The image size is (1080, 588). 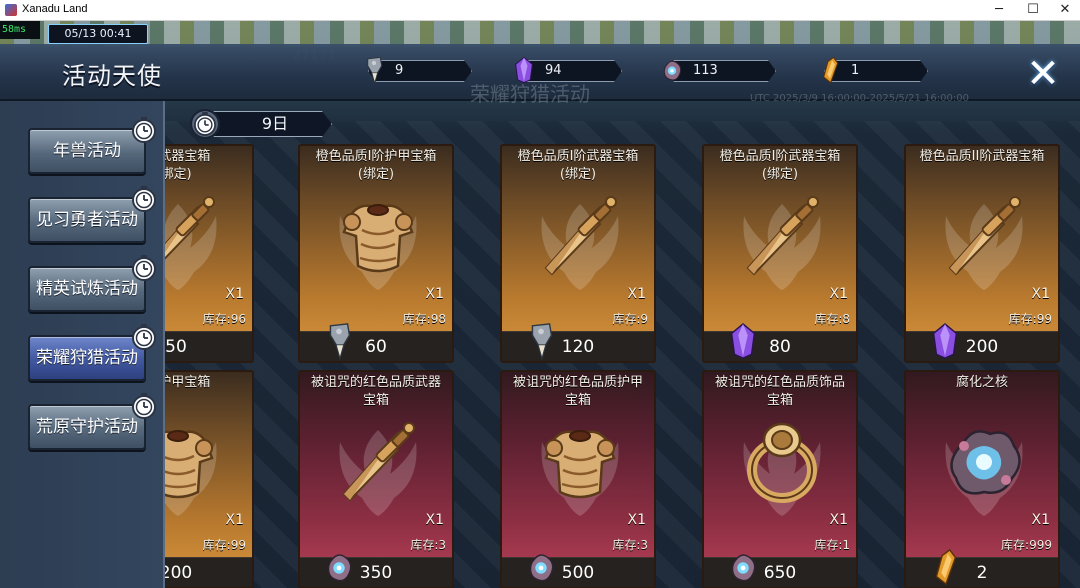 I want to click on window-title: Xanadu Land, so click(x=55, y=9).